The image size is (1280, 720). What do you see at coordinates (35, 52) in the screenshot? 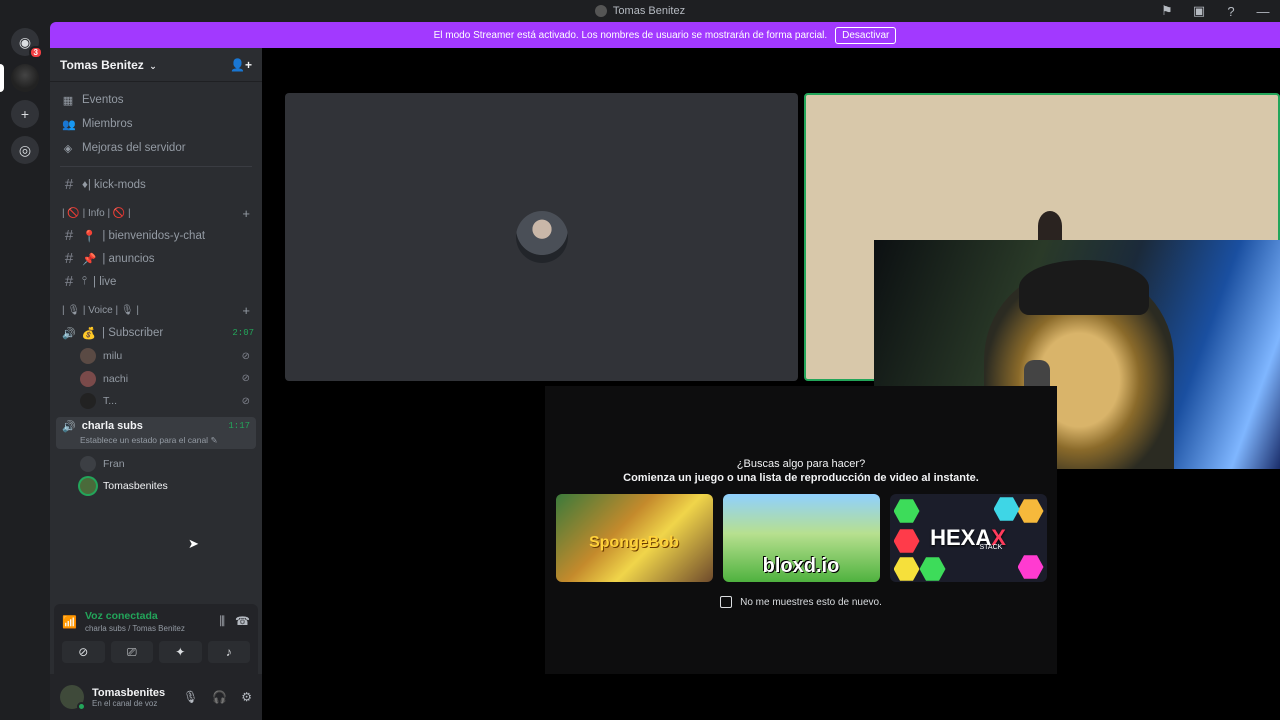
I see `notification-badge: 3` at bounding box center [35, 52].